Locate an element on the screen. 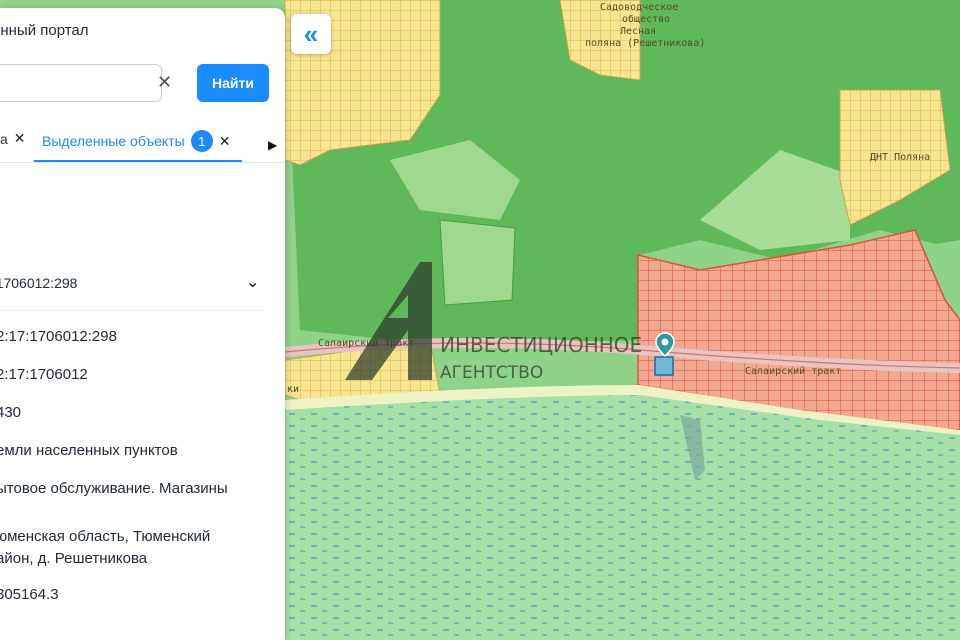  clearing is located at coordinates (477, 262).